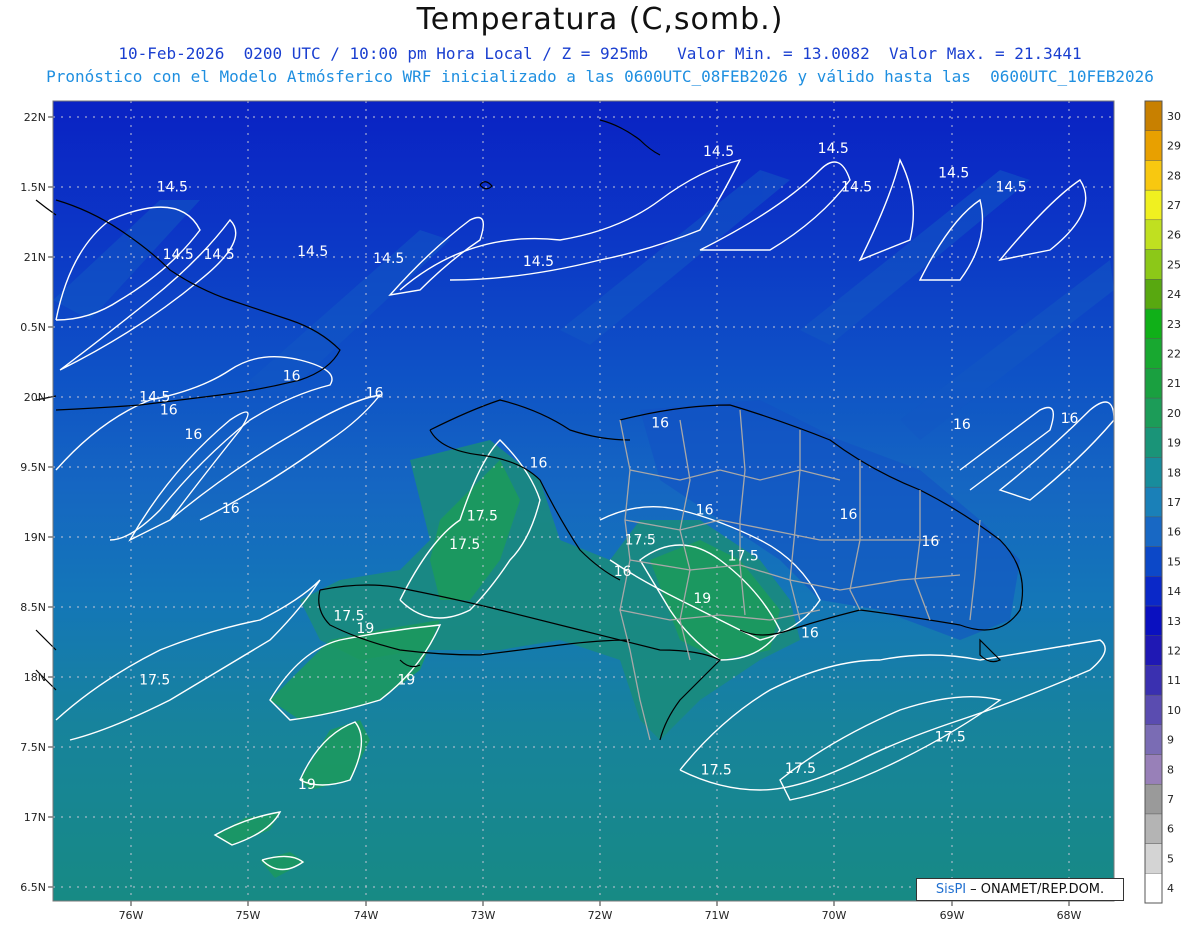 The width and height of the screenshot is (1200, 927). Describe the element at coordinates (33, 187) in the screenshot. I see `y-tick-label: 1.5N` at that location.